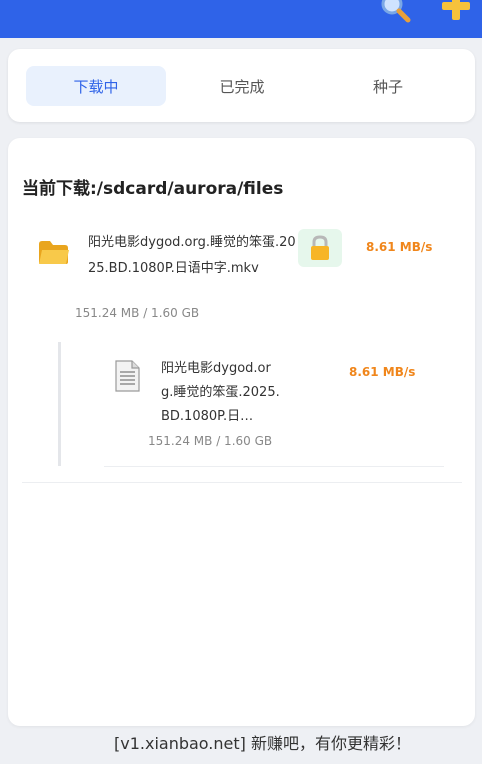 The image size is (482, 764). Describe the element at coordinates (241, 19) in the screenshot. I see `top-bar` at that location.